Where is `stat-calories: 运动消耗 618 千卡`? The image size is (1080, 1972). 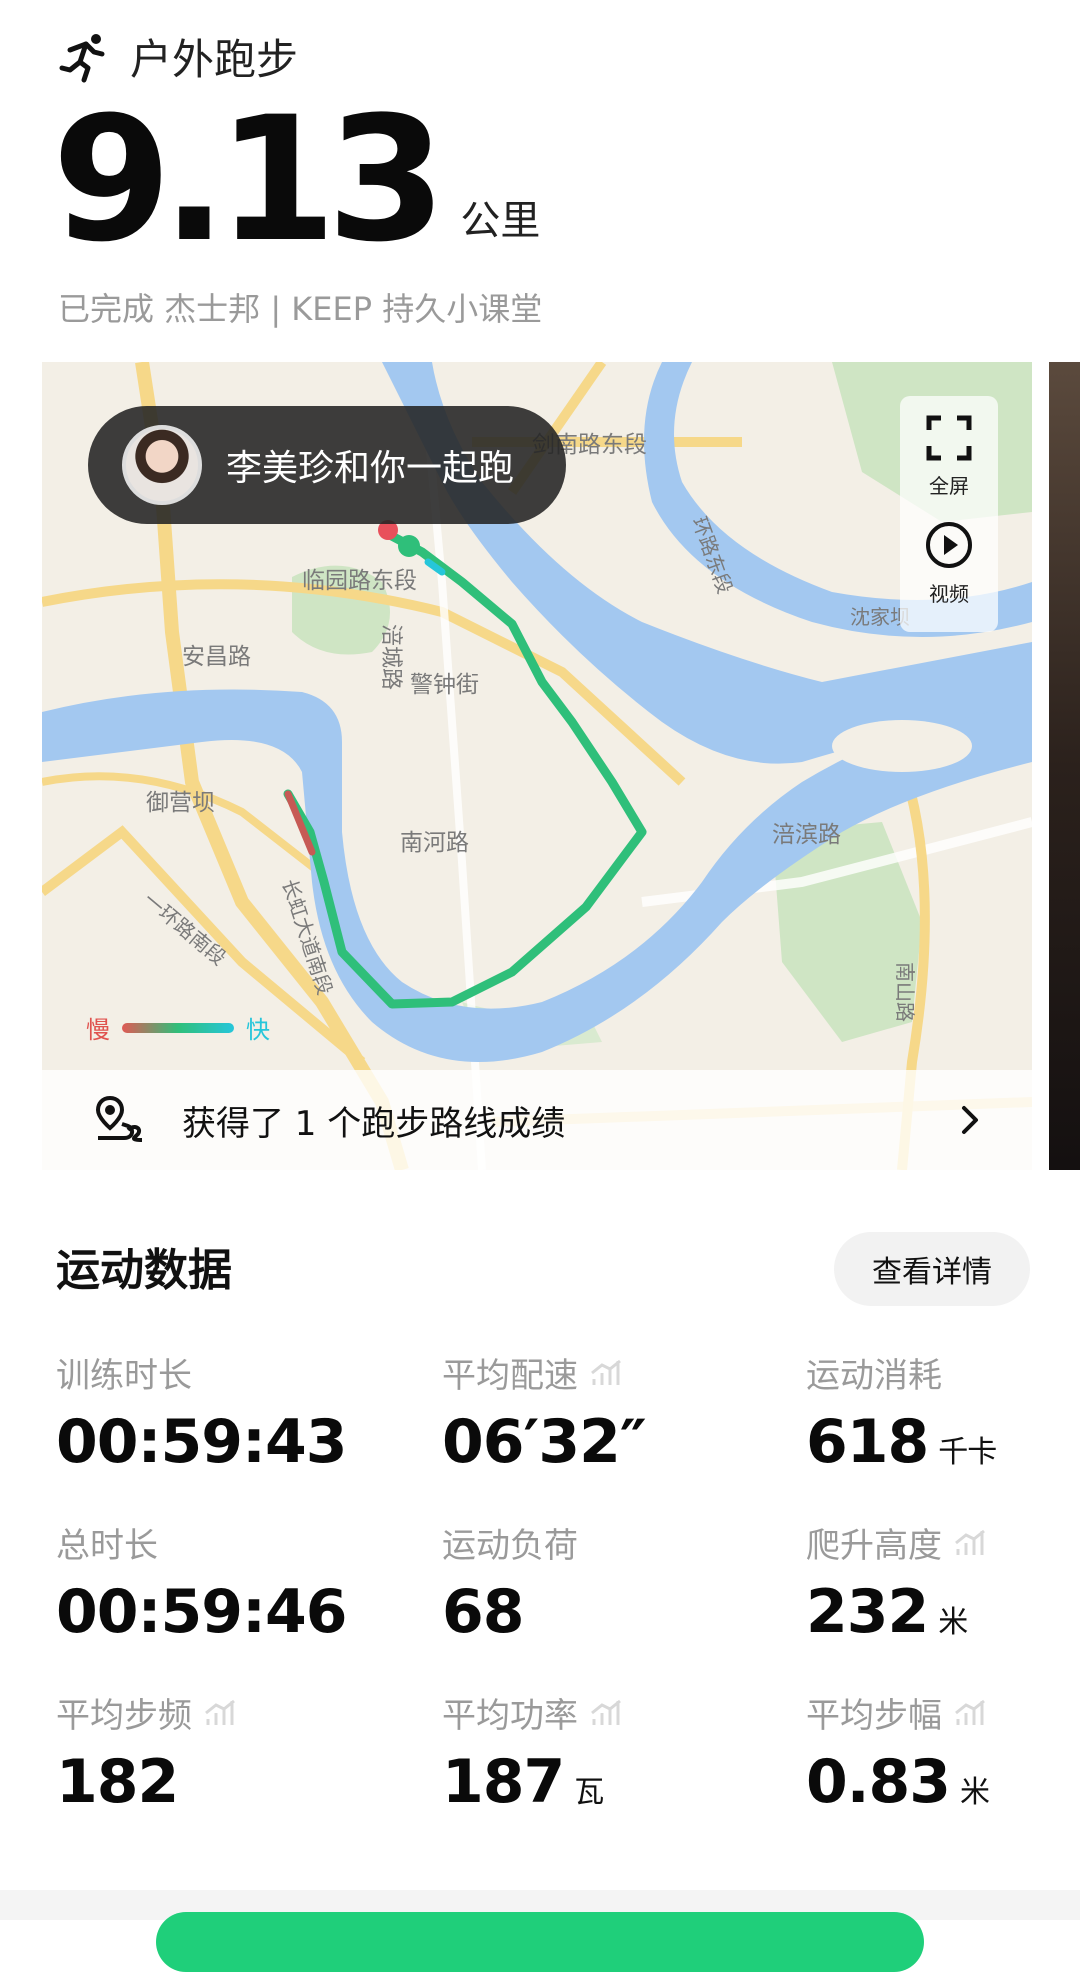
stat-calories: 运动消耗 618 千卡 is located at coordinates (901, 1412).